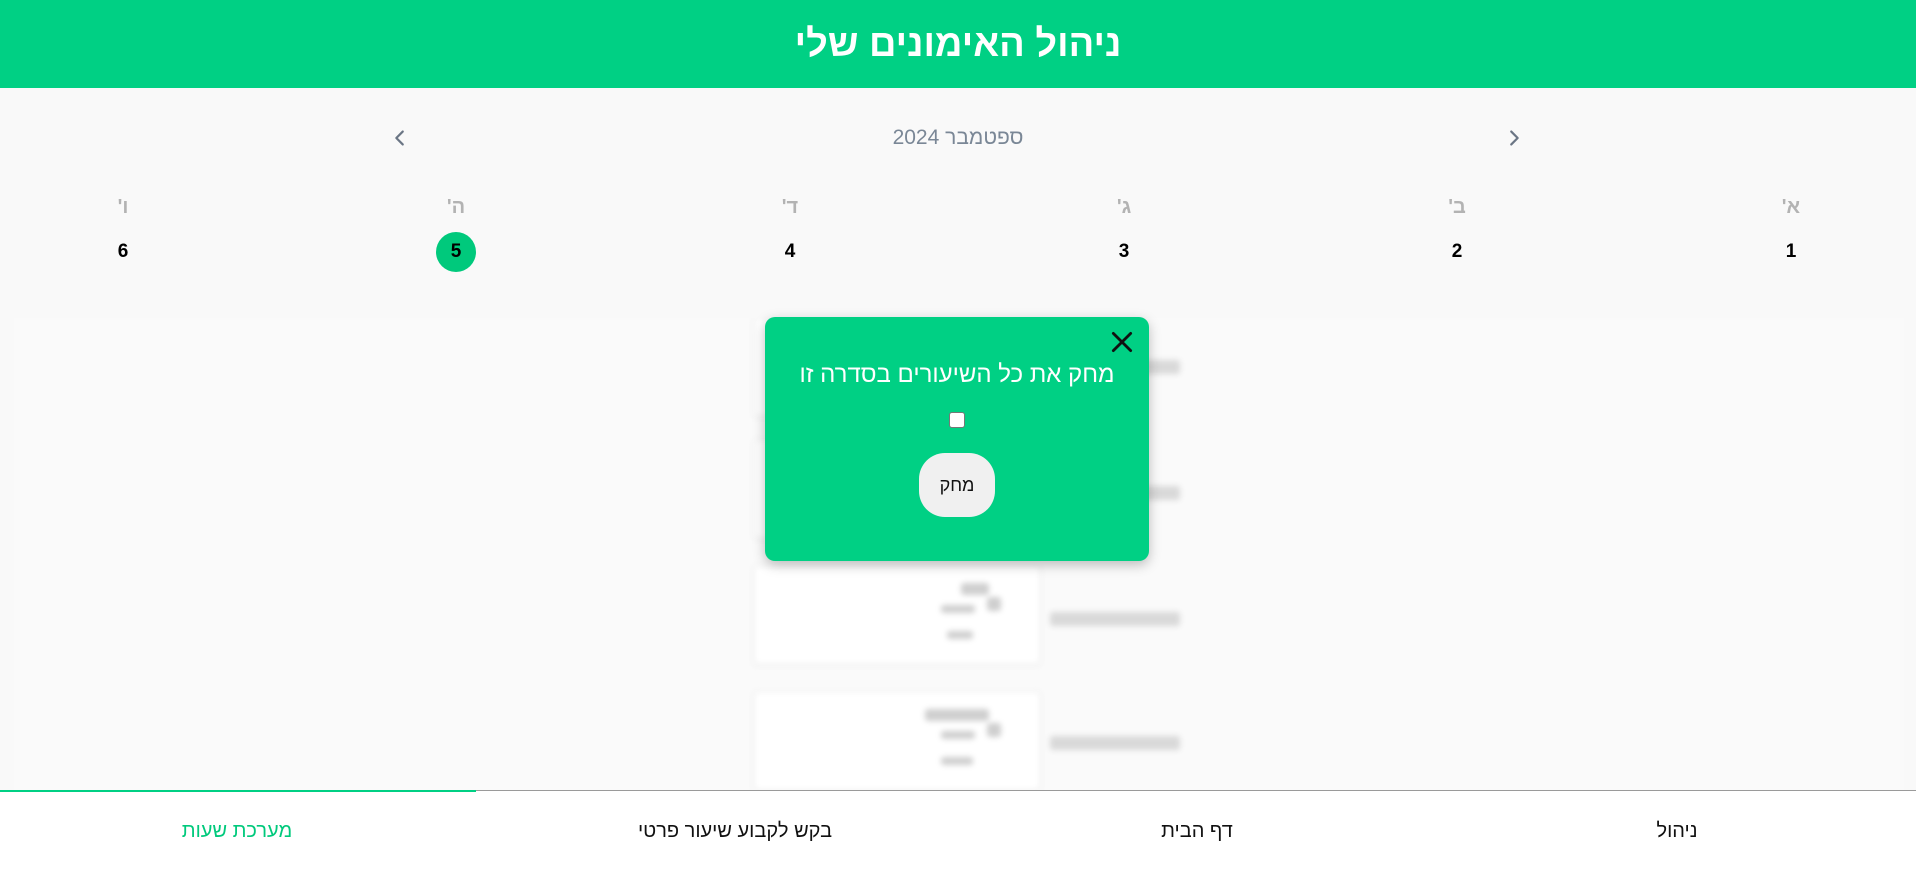 This screenshot has width=1916, height=871. I want to click on day-number: 6, so click(123, 251).